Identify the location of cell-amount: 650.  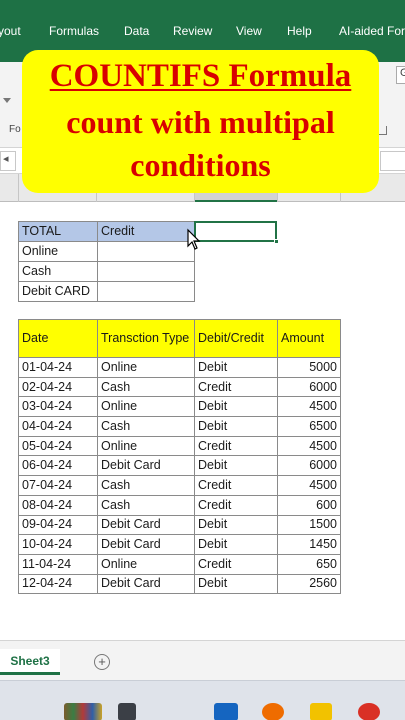
(309, 564).